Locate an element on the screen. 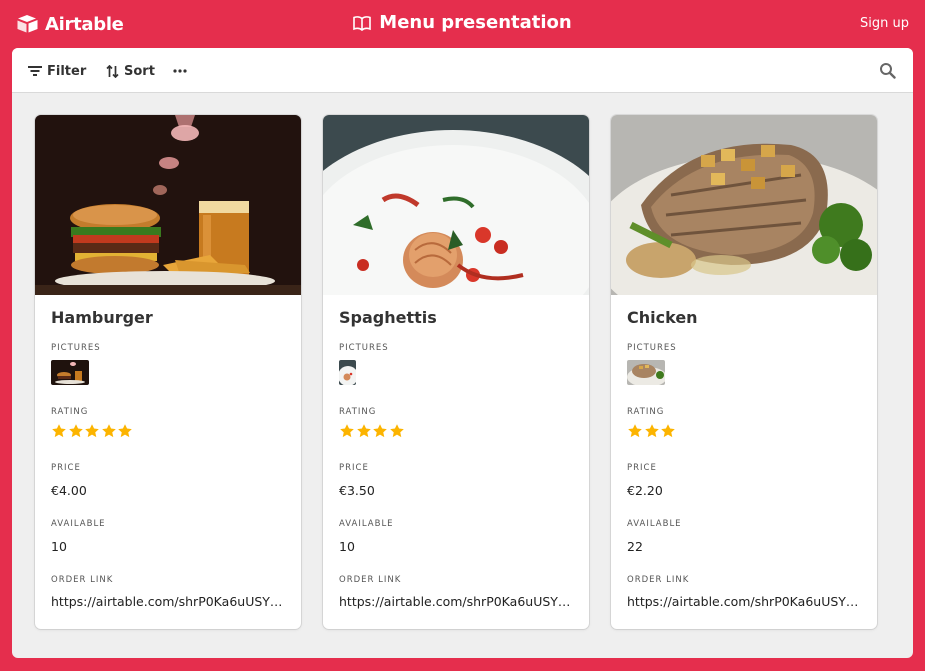  price-value: €2.20 is located at coordinates (645, 490).